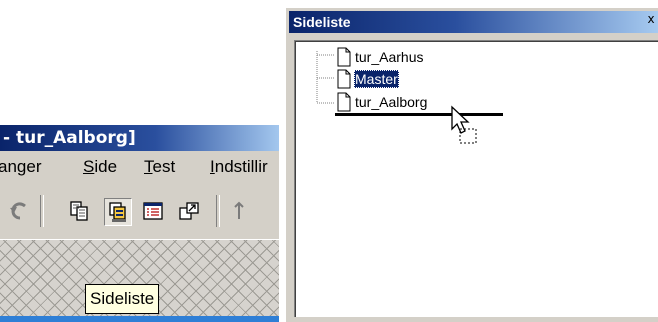  Describe the element at coordinates (69, 138) in the screenshot. I see `app-title: - tur_Aalborg]` at that location.